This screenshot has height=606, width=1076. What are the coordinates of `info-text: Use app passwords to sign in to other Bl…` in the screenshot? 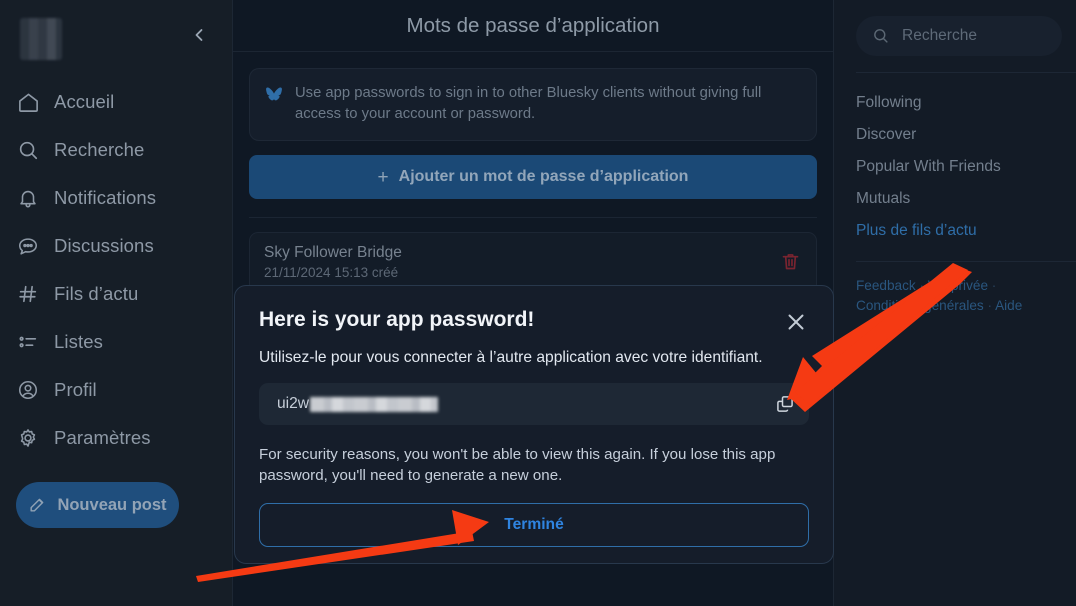 It's located at (528, 103).